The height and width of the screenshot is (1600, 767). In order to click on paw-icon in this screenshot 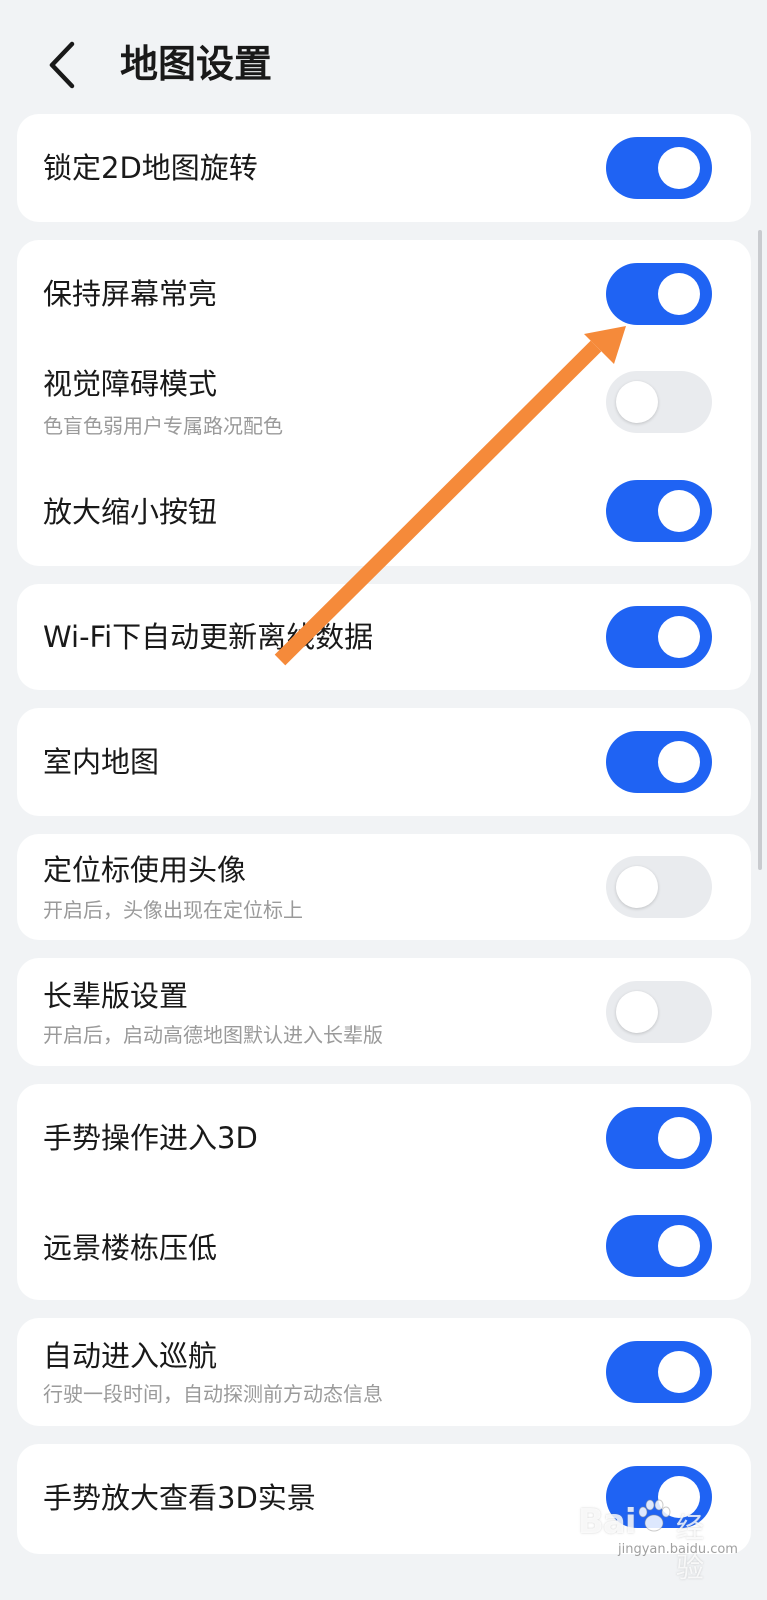, I will do `click(654, 1515)`.